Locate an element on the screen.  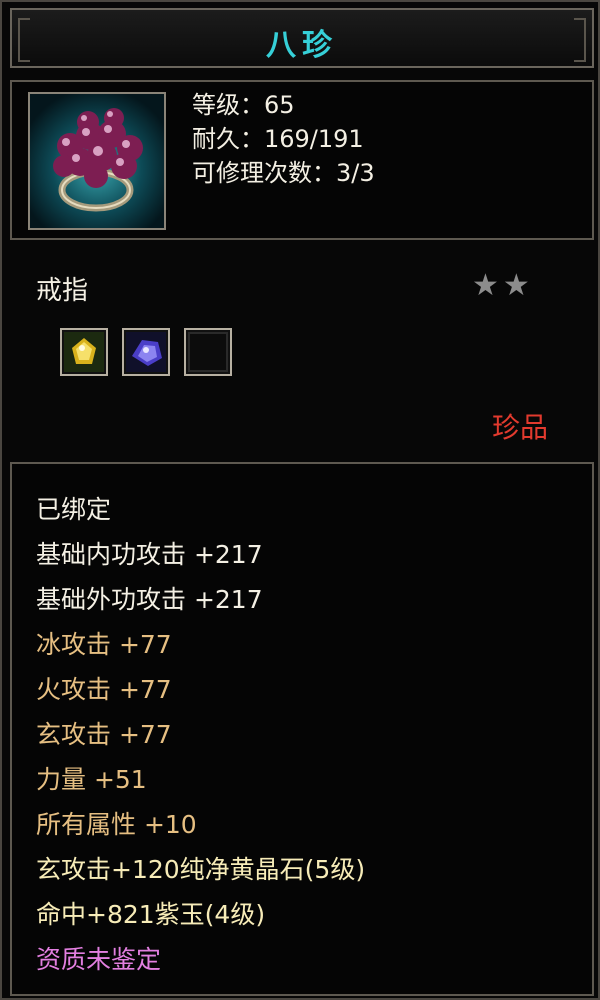
ring-icon is located at coordinates (97, 161).